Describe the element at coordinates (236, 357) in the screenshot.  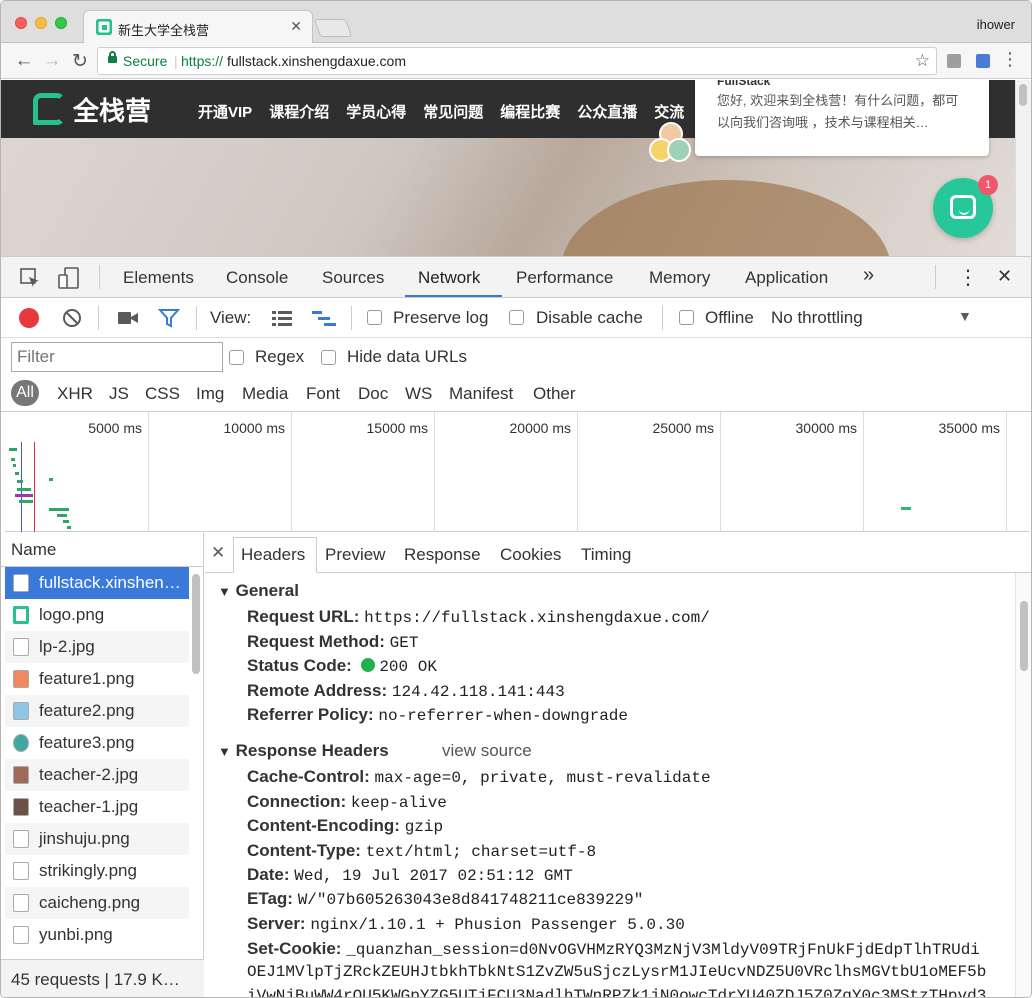
I see `regex-checkbox` at that location.